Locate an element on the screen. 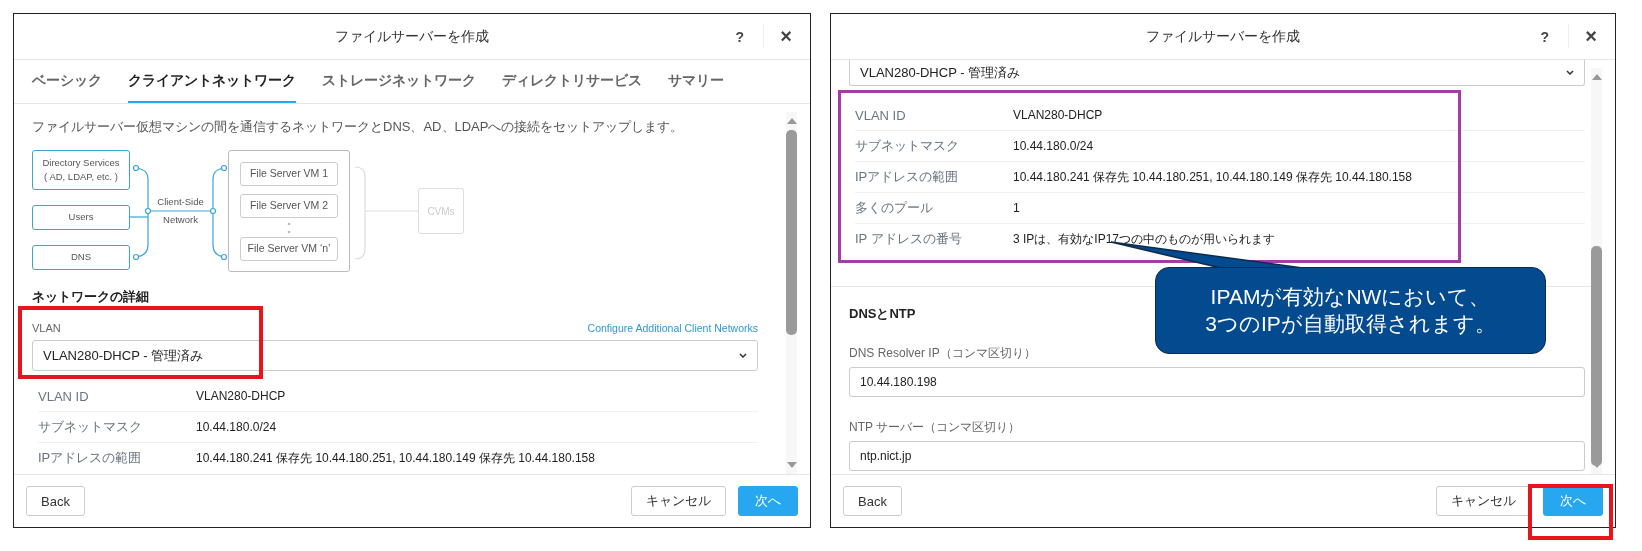  tab: サマリー is located at coordinates (696, 81).